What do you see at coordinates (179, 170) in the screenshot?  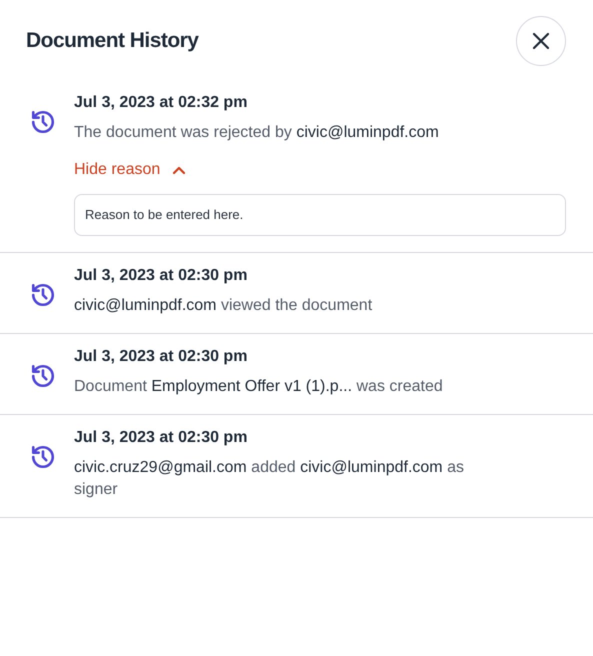 I see `chevron-icon` at bounding box center [179, 170].